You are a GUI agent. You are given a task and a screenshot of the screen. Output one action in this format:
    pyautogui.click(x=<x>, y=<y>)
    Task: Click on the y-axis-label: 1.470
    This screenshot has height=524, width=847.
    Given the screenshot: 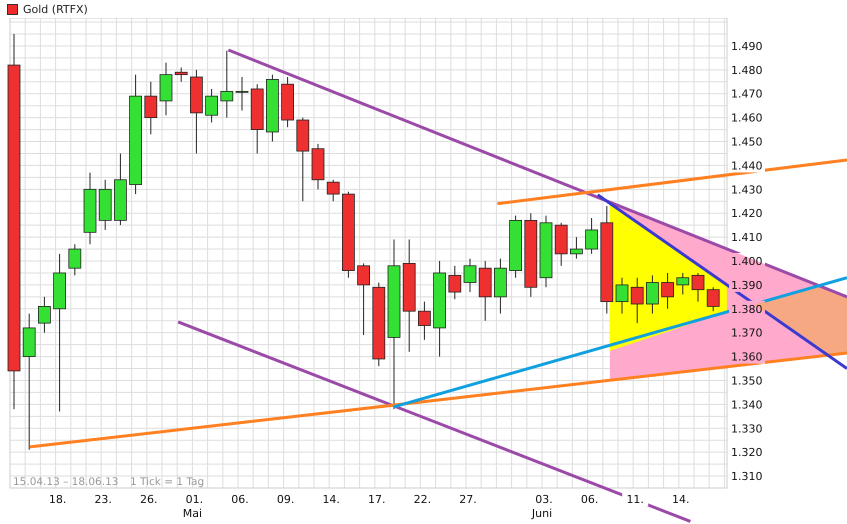 What is the action you would take?
    pyautogui.click(x=746, y=94)
    